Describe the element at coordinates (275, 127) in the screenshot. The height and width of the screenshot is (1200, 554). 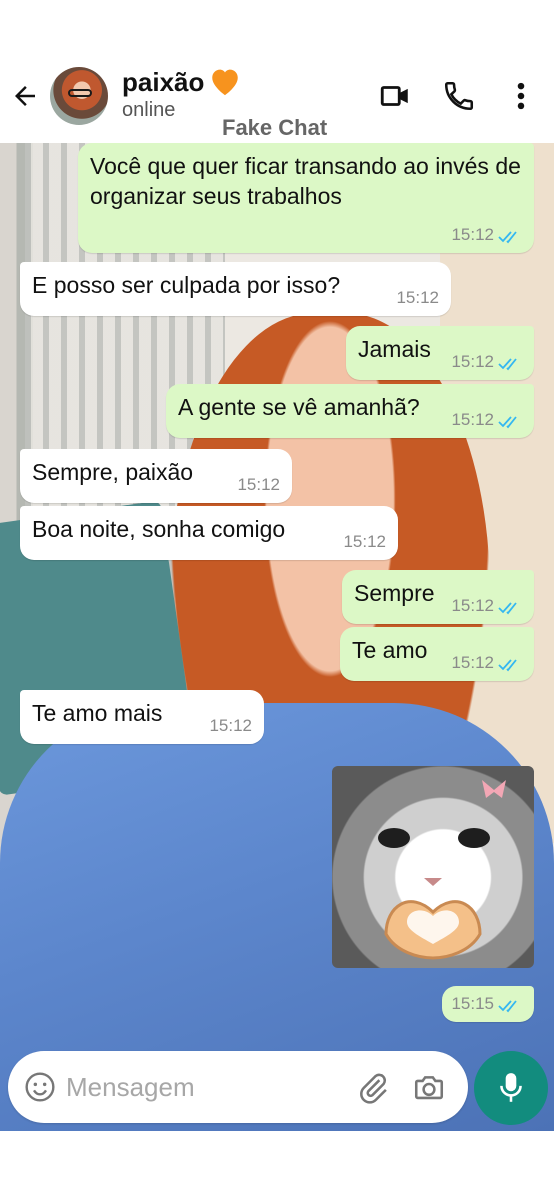
I see `watermark-label: Fake Chat` at that location.